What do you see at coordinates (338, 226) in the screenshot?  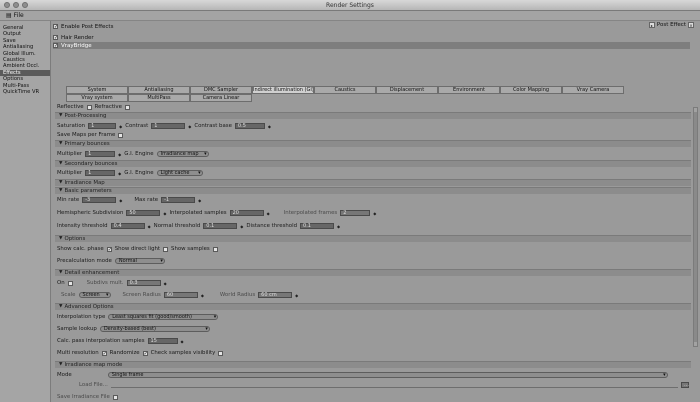 I see `distance-threshold-spinner-icon: ◆` at bounding box center [338, 226].